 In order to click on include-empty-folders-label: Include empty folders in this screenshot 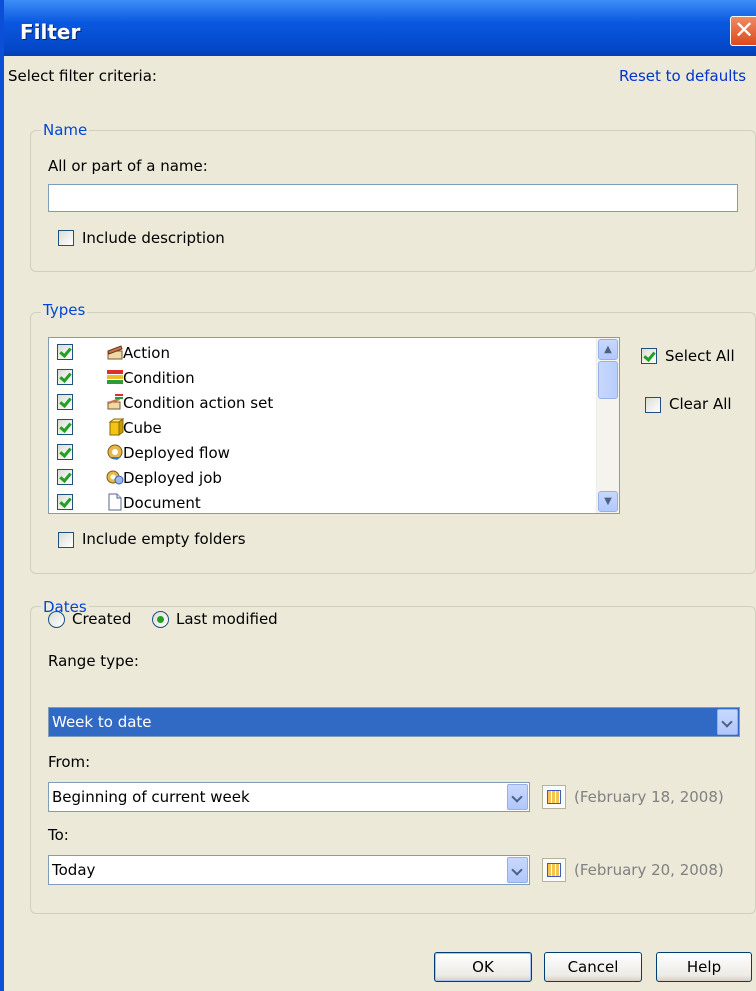, I will do `click(164, 539)`.